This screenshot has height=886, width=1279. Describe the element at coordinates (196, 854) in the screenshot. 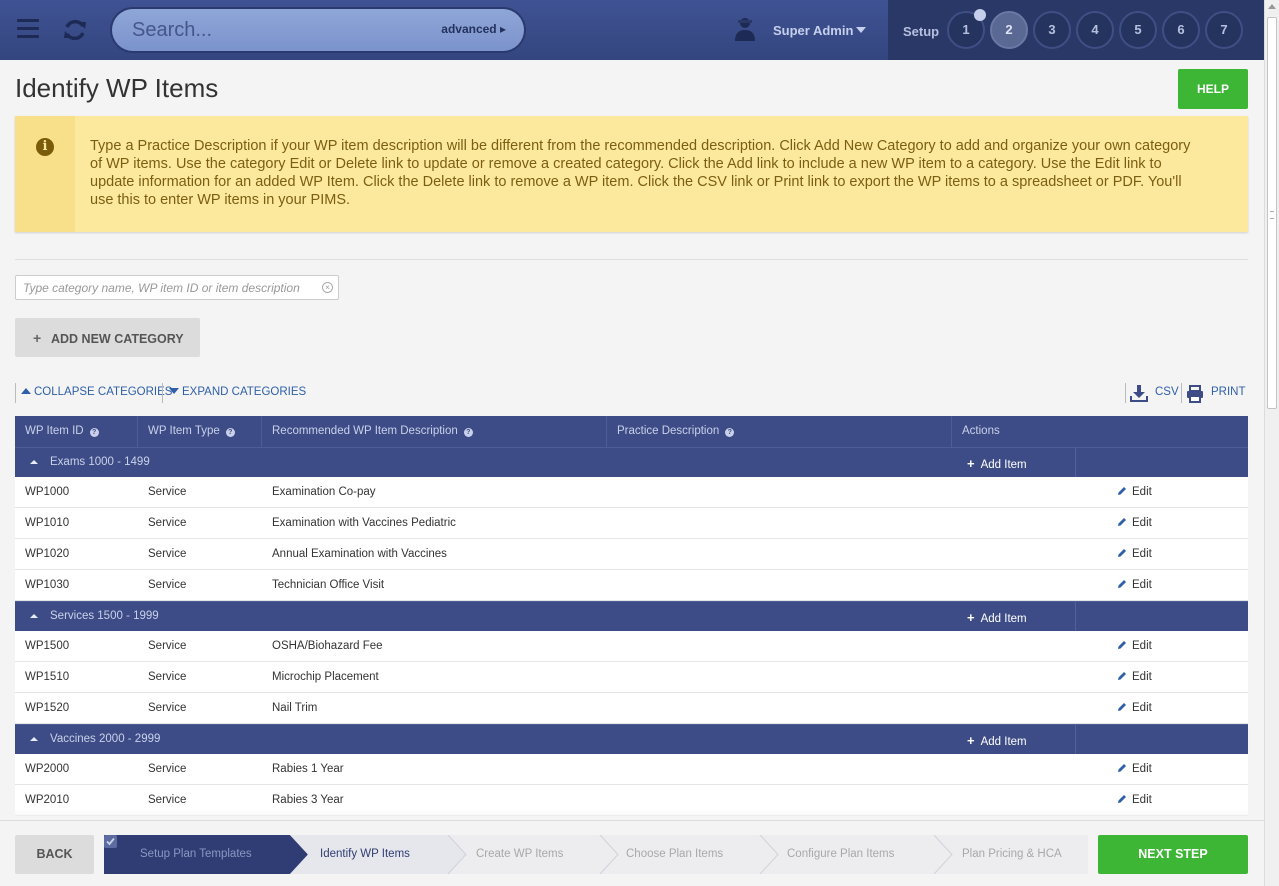

I see `wizard-step-setup-plan-templates: Setup Plan Templates` at that location.